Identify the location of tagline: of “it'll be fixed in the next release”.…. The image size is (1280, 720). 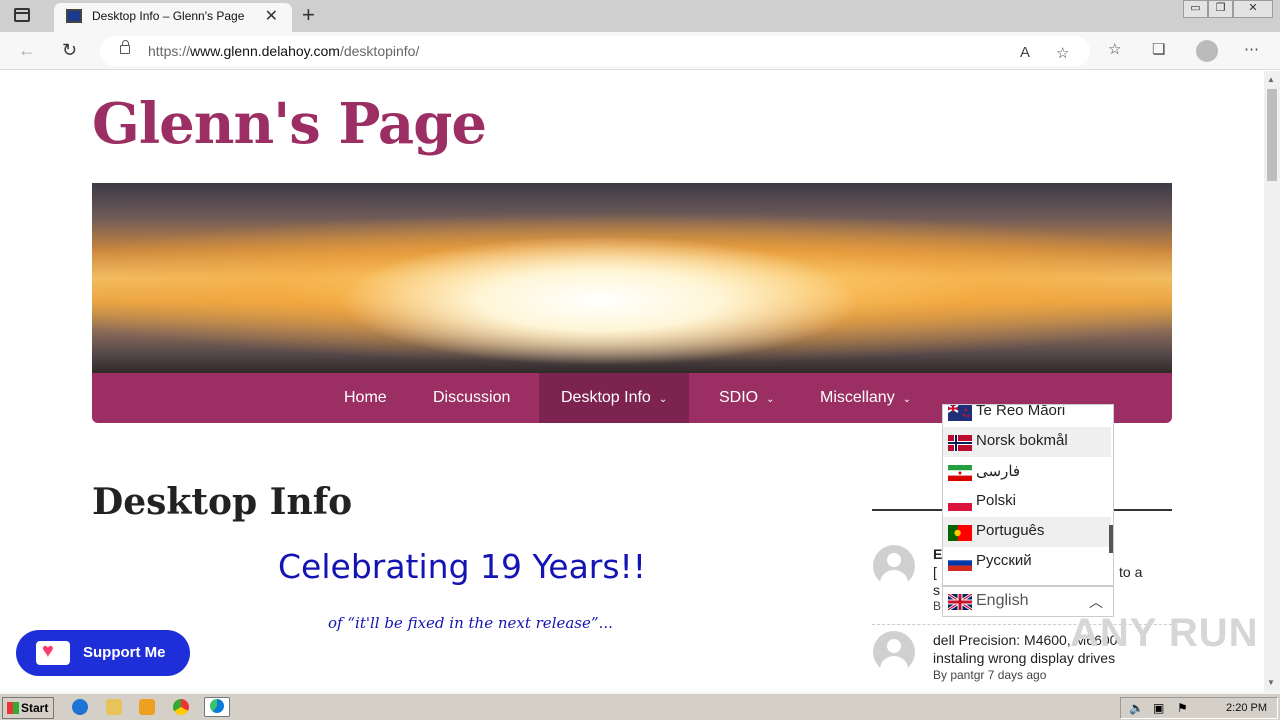
(470, 623).